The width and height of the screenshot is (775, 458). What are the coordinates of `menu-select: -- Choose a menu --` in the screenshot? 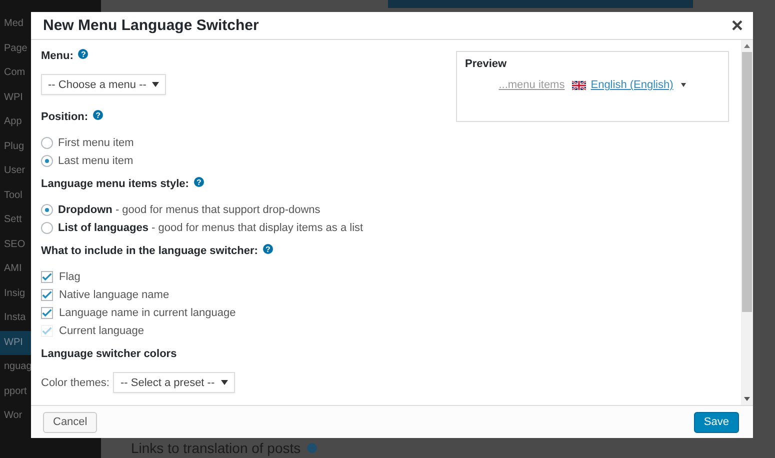 It's located at (103, 84).